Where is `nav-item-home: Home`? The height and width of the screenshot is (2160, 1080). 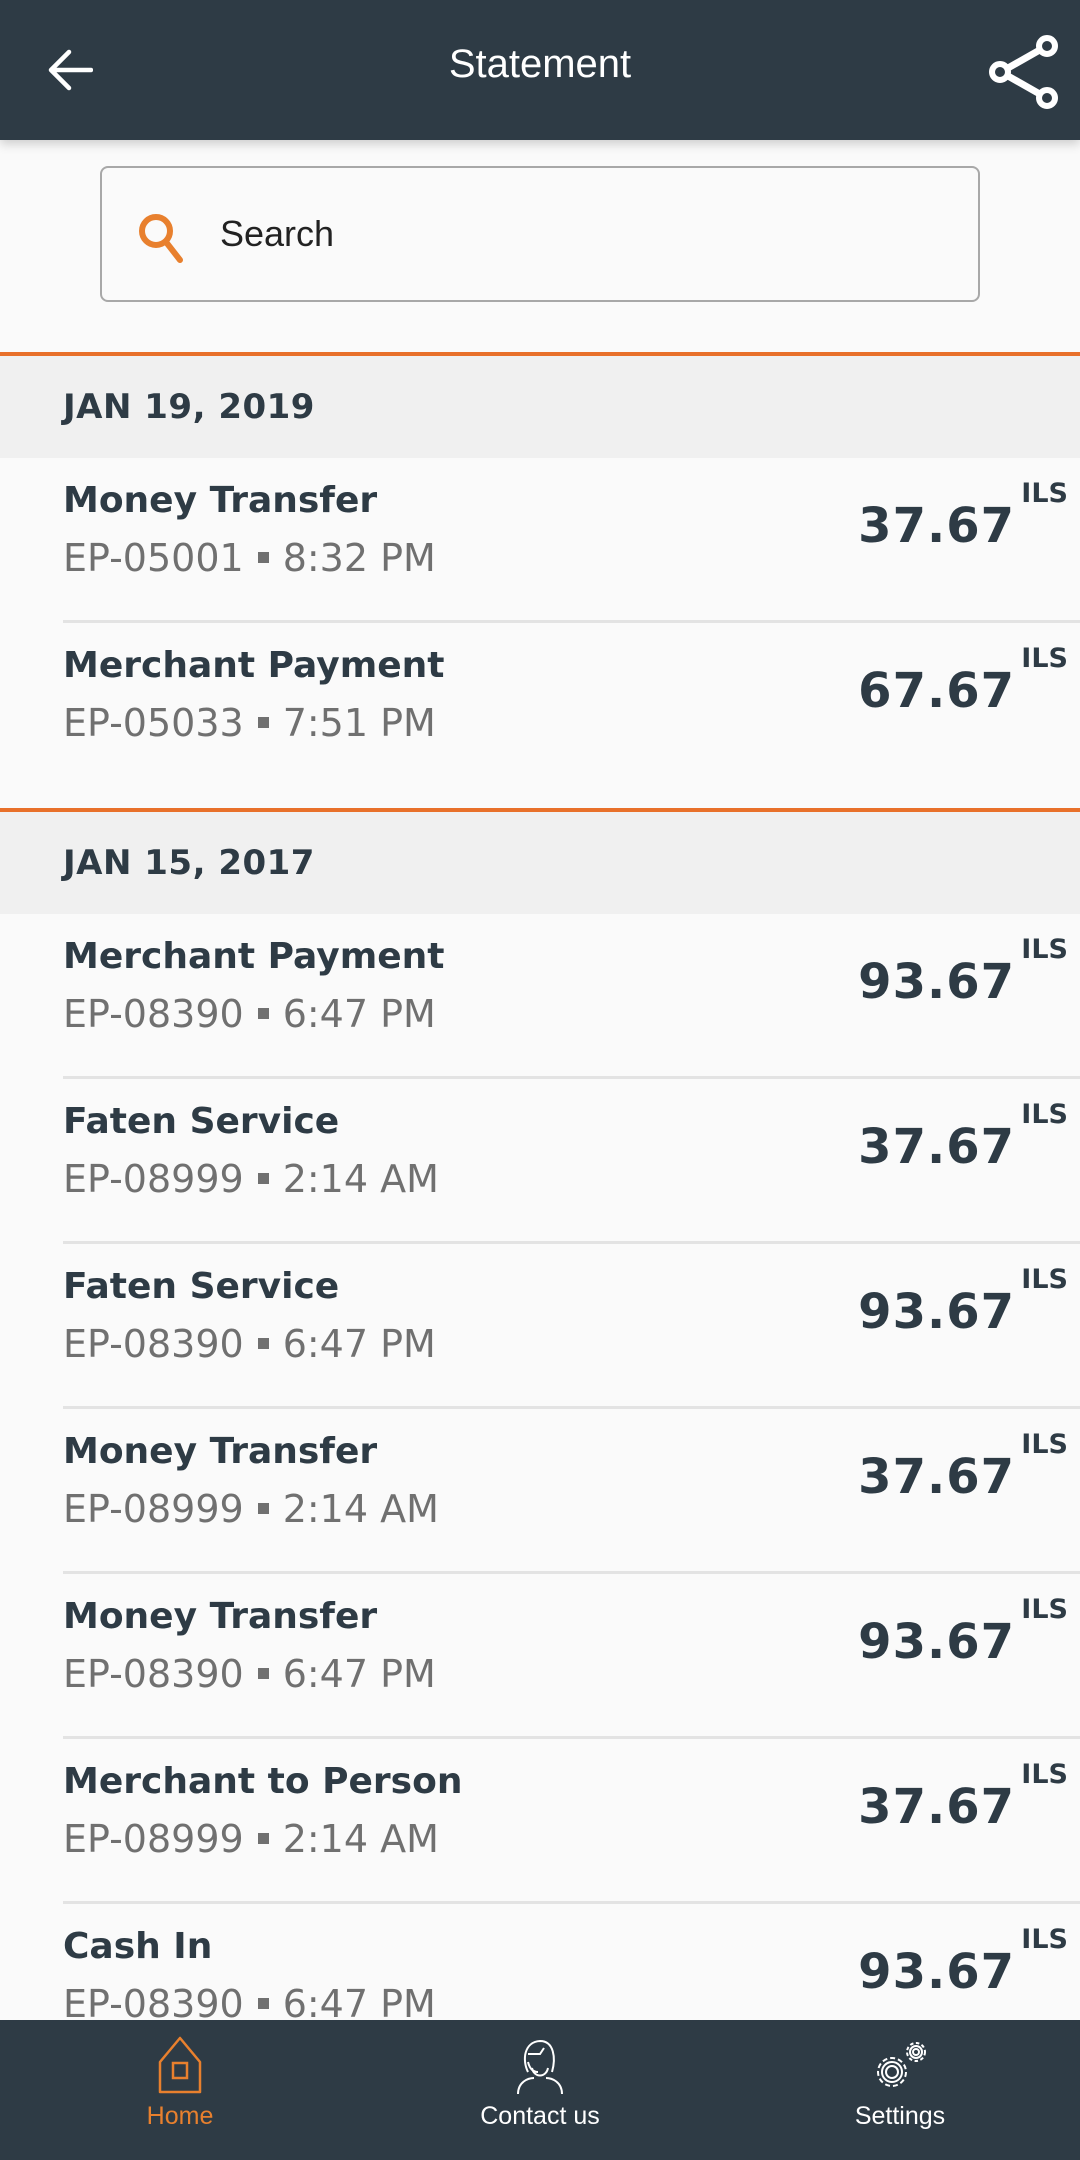
nav-item-home: Home is located at coordinates (180, 2090).